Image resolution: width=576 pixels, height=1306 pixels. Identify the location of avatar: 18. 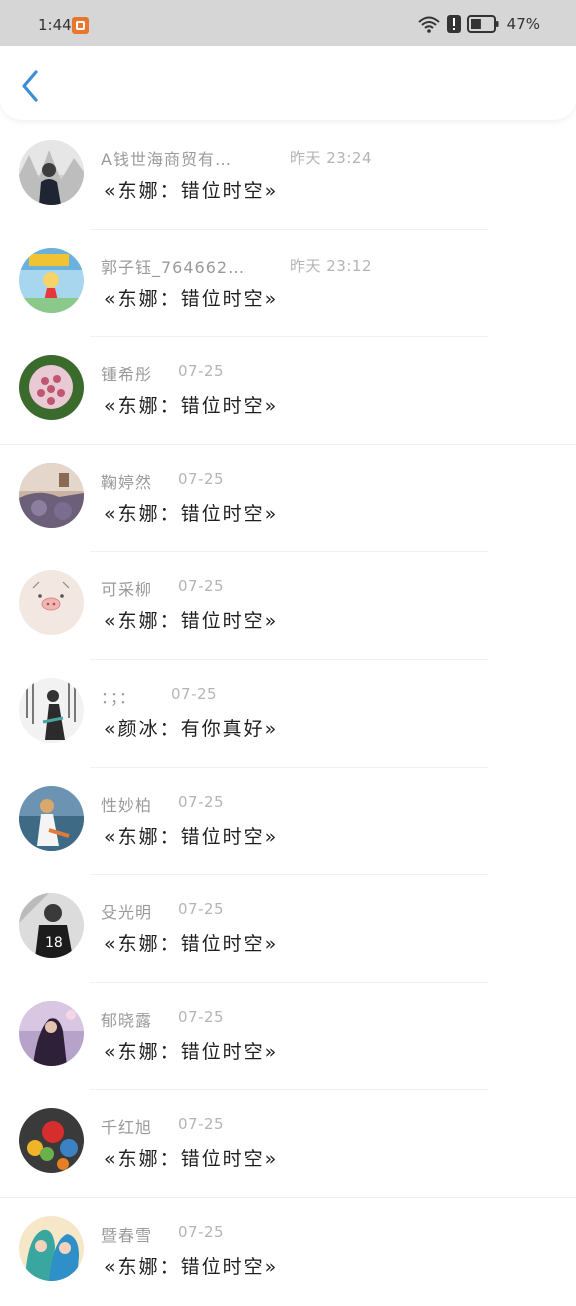
(51, 926).